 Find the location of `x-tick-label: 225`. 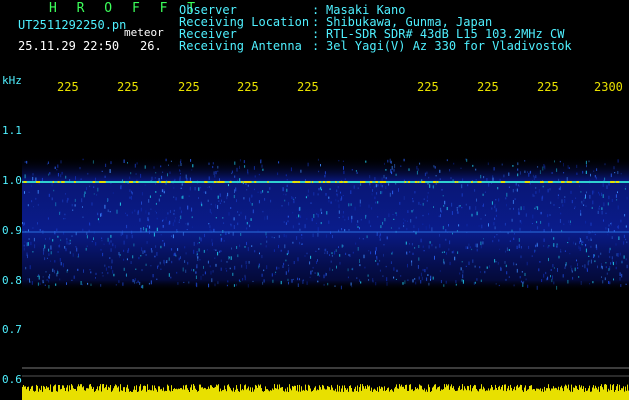

x-tick-label: 225 is located at coordinates (428, 87).